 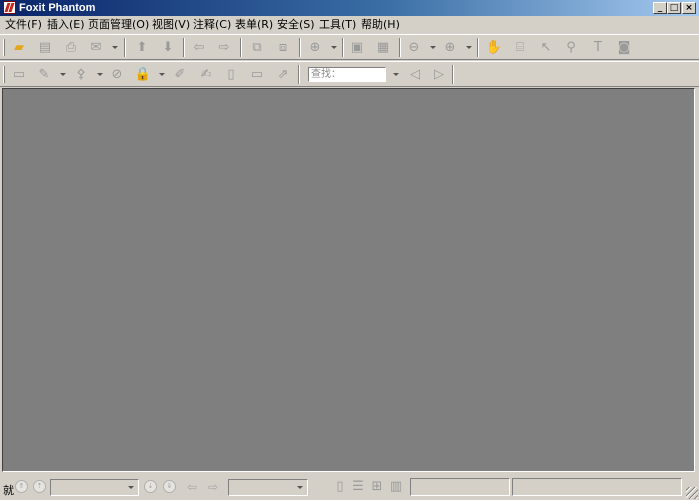 What do you see at coordinates (380, 24) in the screenshot?
I see `menu-help: 帮助(H)` at bounding box center [380, 24].